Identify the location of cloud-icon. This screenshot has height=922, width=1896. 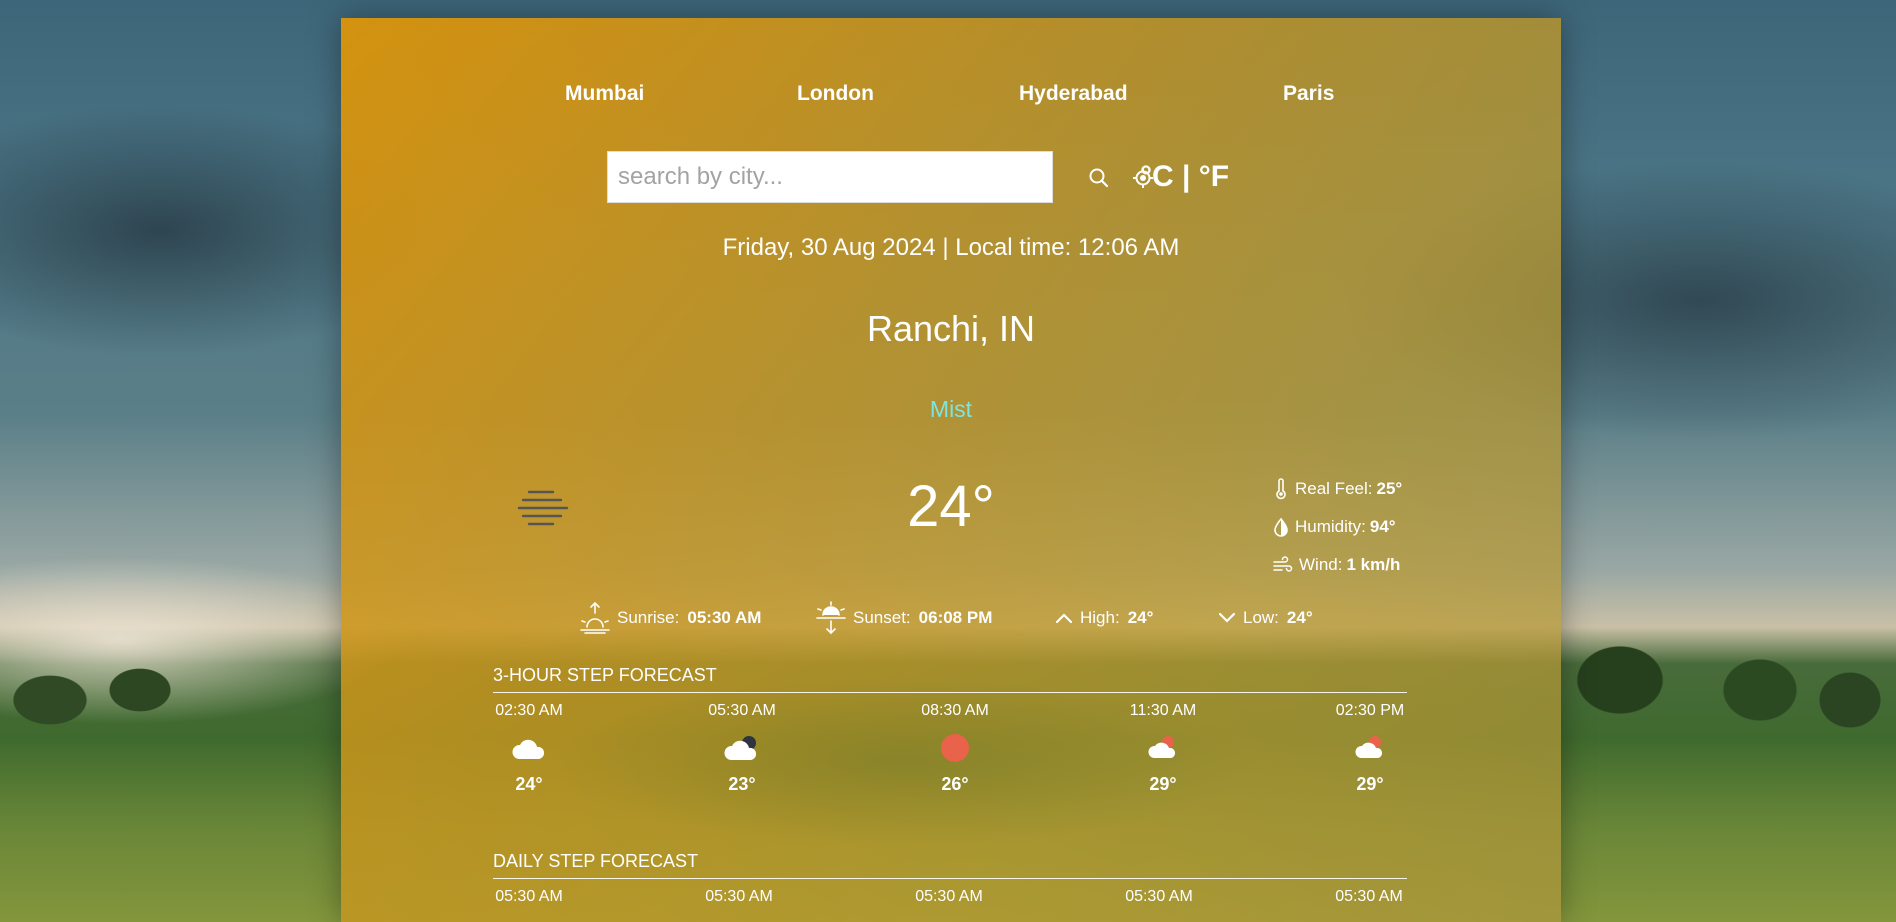
(529, 748).